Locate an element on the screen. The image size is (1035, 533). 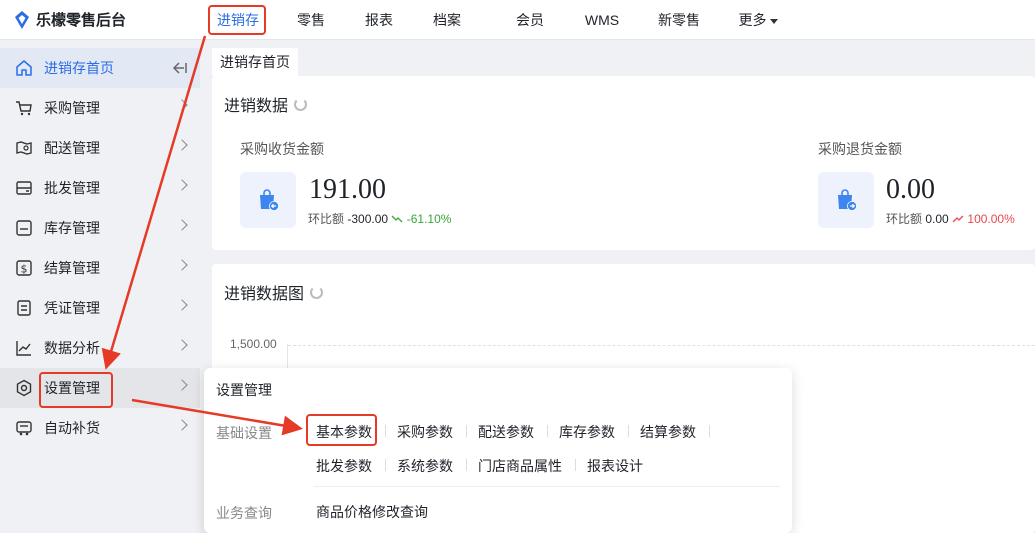
app-title: 乐檬零售后台 is located at coordinates (81, 20).